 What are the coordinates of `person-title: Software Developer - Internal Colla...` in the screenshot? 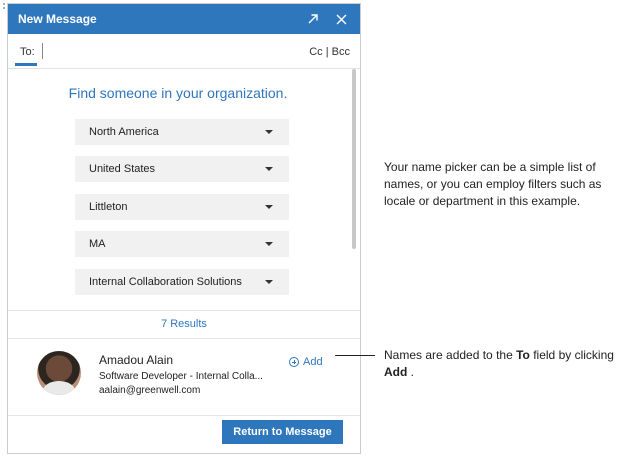 It's located at (181, 376).